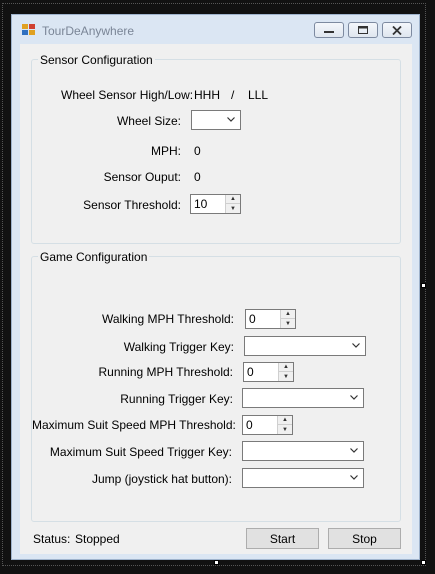  What do you see at coordinates (176, 399) in the screenshot?
I see `running-key-label: Running Trigger Key:` at bounding box center [176, 399].